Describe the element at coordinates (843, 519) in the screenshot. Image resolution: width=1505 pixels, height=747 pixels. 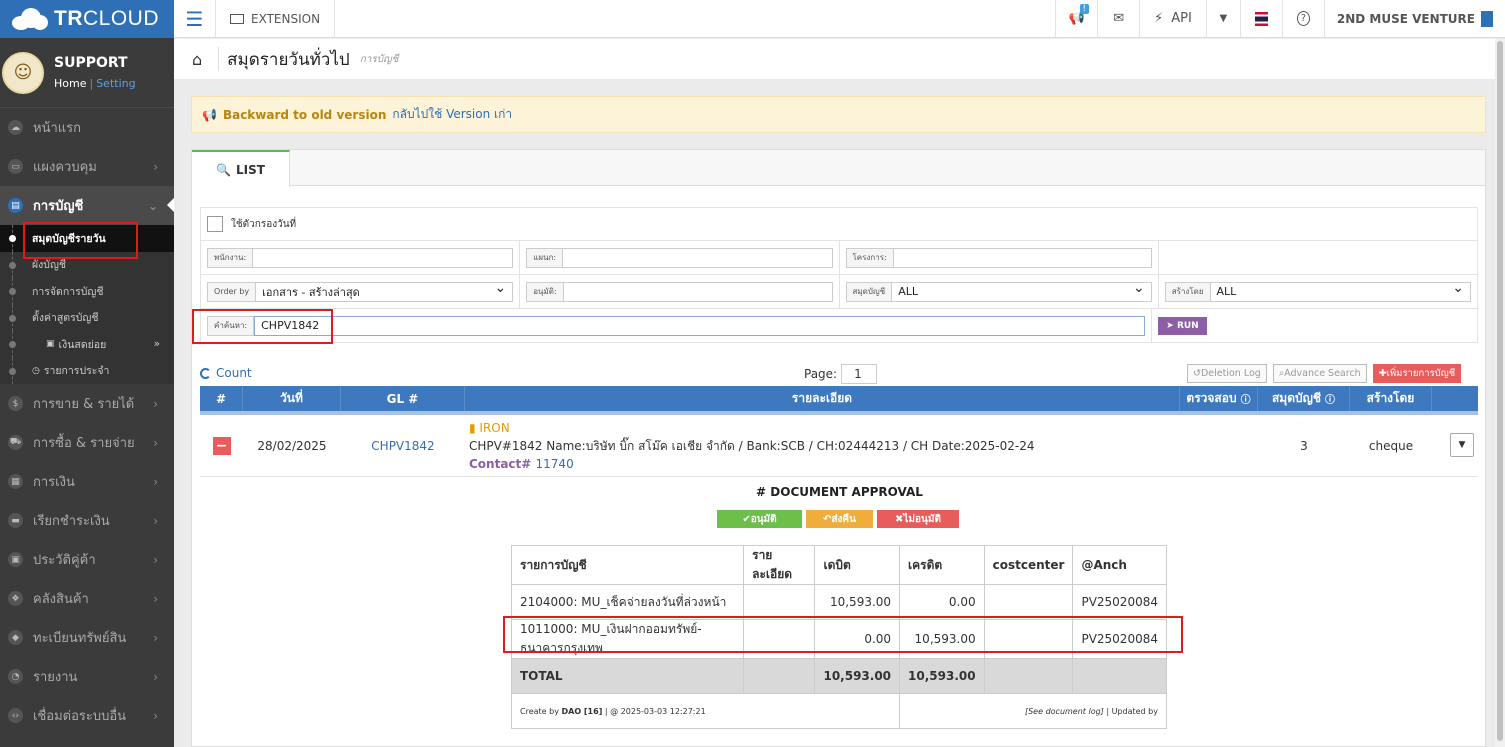
I see `return-label: ส่งคืน` at that location.